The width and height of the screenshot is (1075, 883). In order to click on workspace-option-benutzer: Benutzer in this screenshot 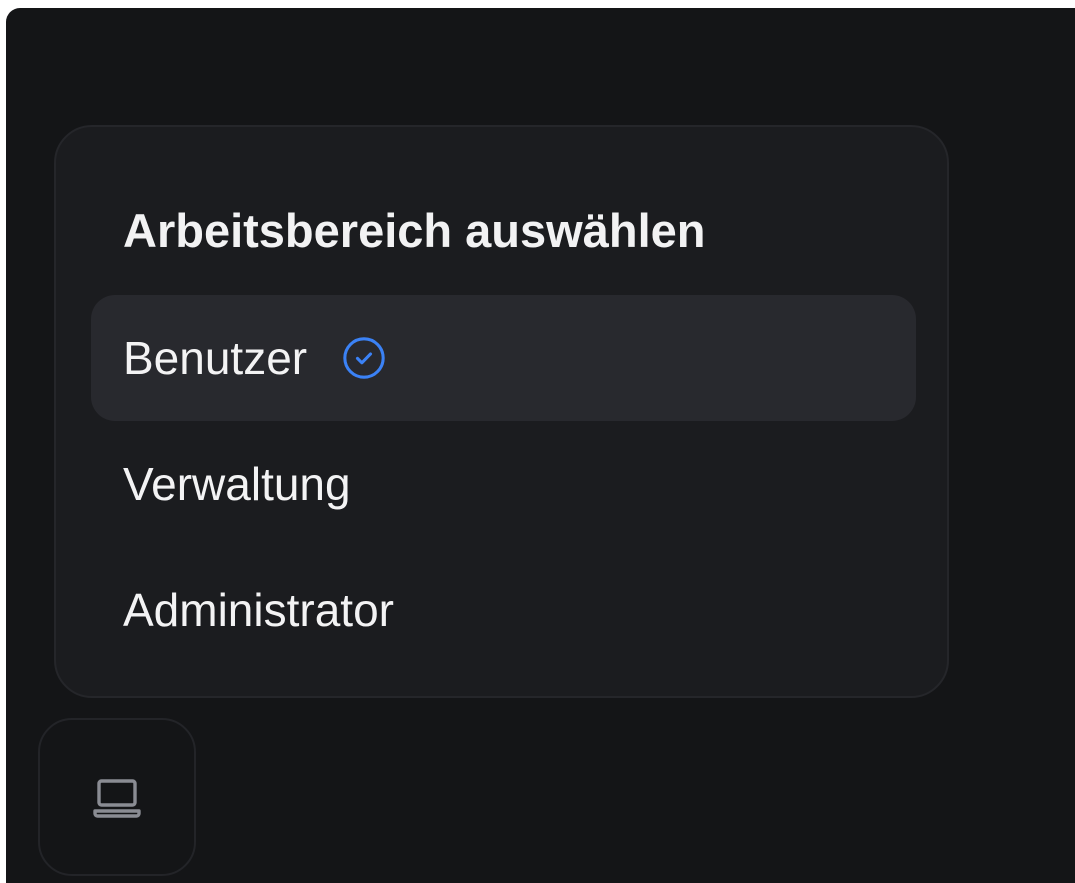, I will do `click(503, 358)`.